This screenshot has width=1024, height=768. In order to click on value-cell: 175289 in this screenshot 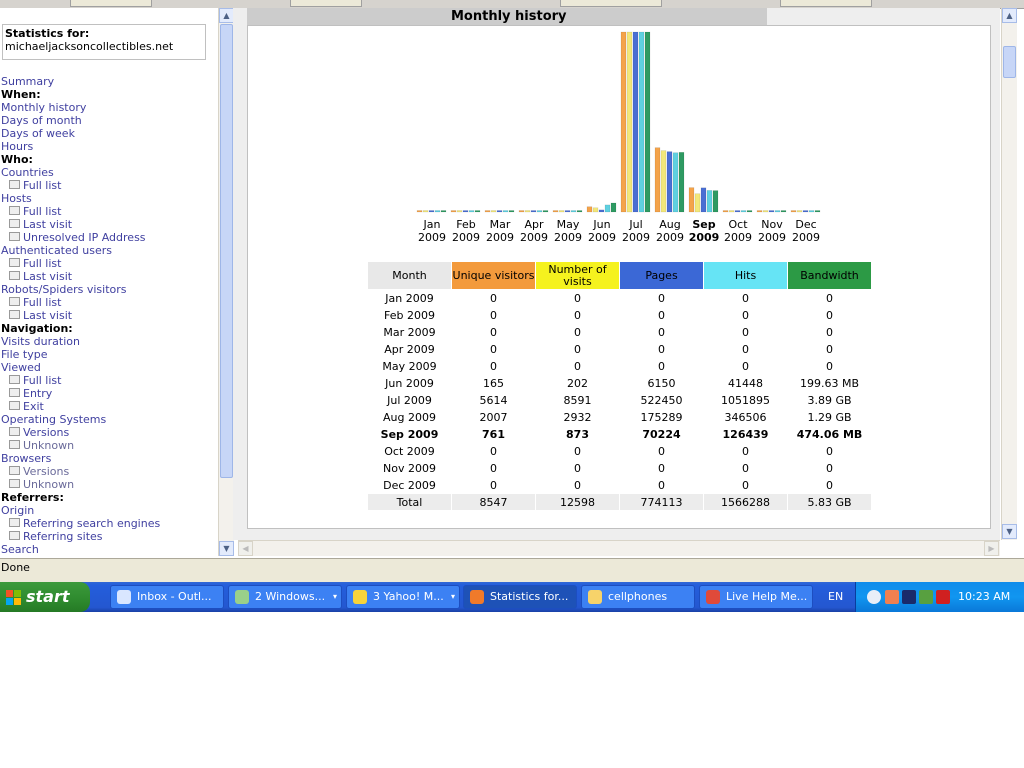, I will do `click(661, 417)`.